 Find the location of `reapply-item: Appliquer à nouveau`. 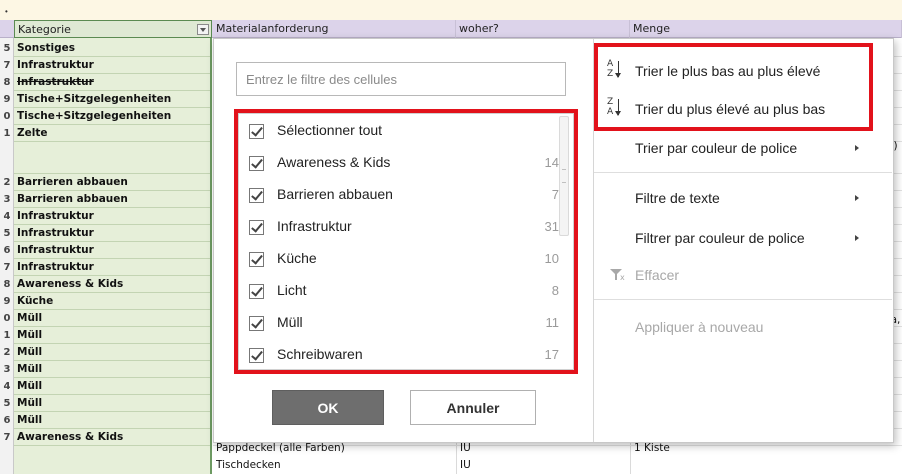

reapply-item: Appliquer à nouveau is located at coordinates (743, 327).